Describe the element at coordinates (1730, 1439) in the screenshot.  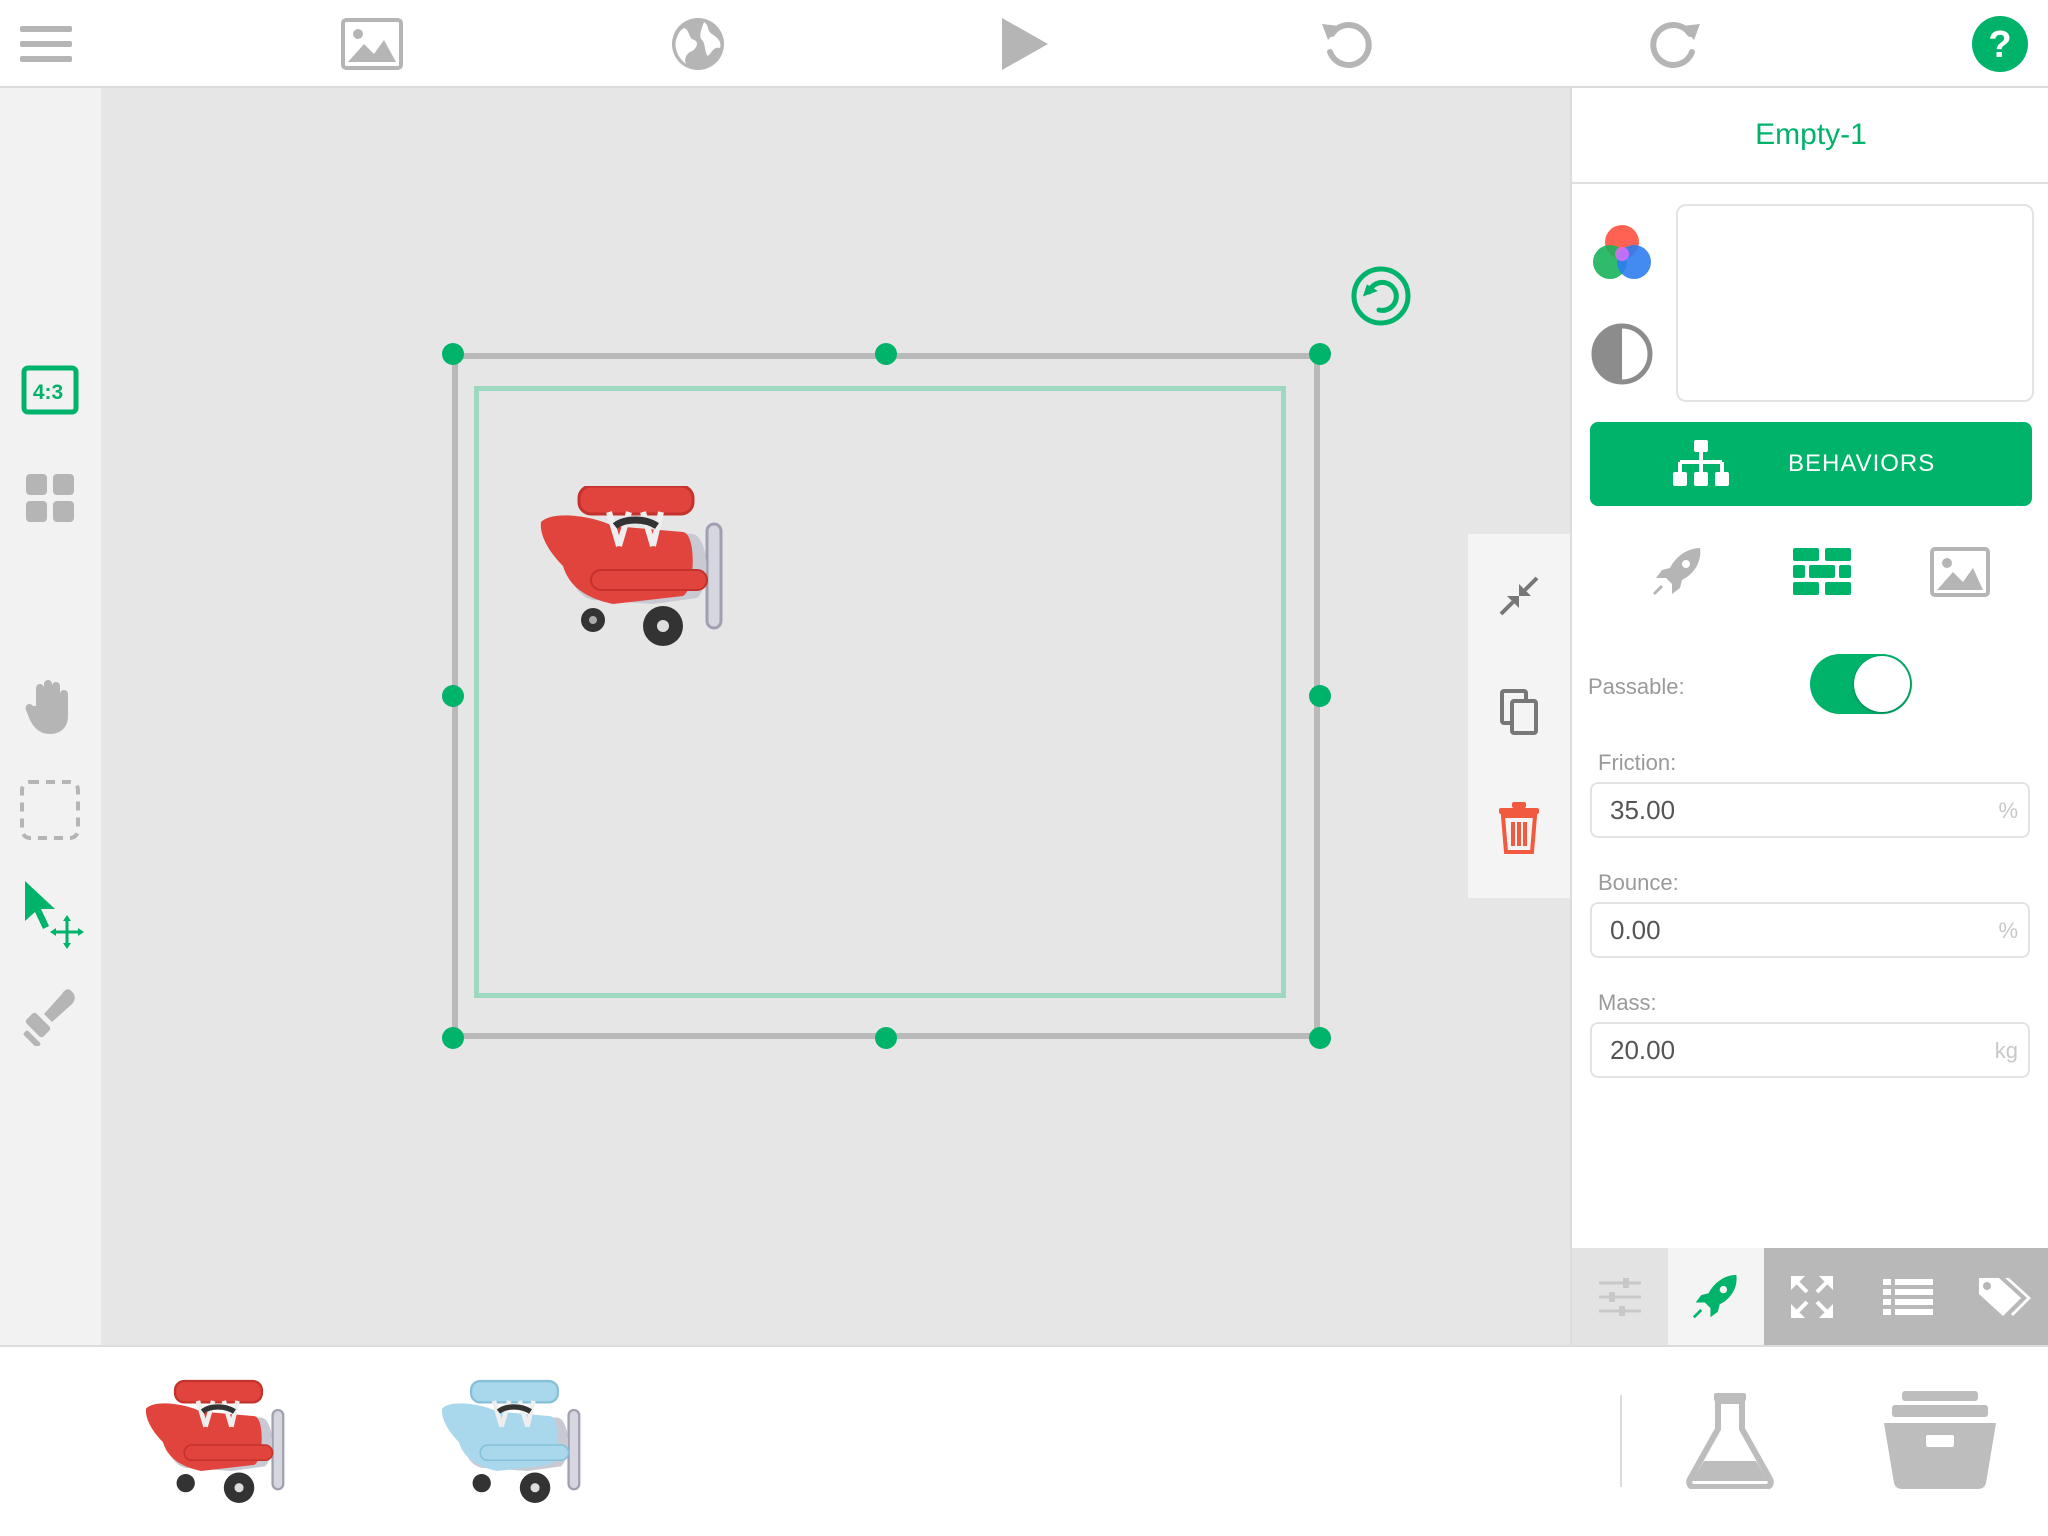
I see `flask-icon` at that location.